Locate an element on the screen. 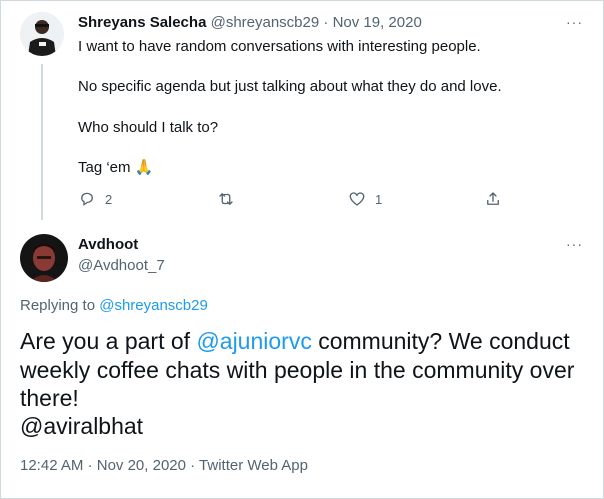 This screenshot has width=604, height=499. parent-more-icon: ··· is located at coordinates (574, 22).